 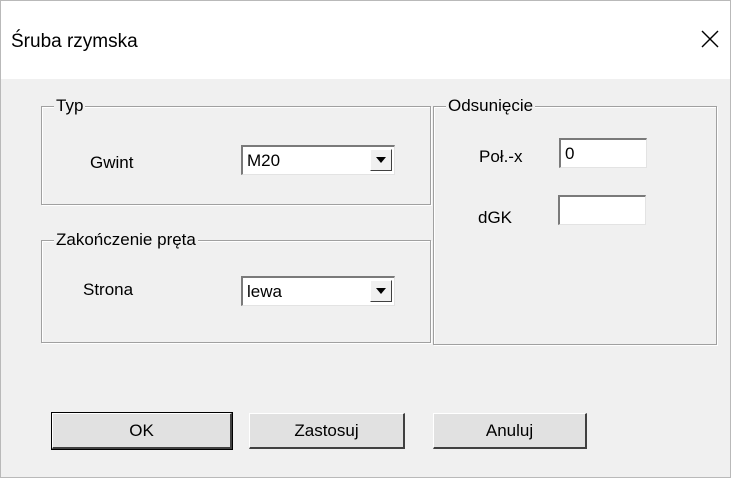 I want to click on gwint-label: Gwint, so click(x=112, y=162).